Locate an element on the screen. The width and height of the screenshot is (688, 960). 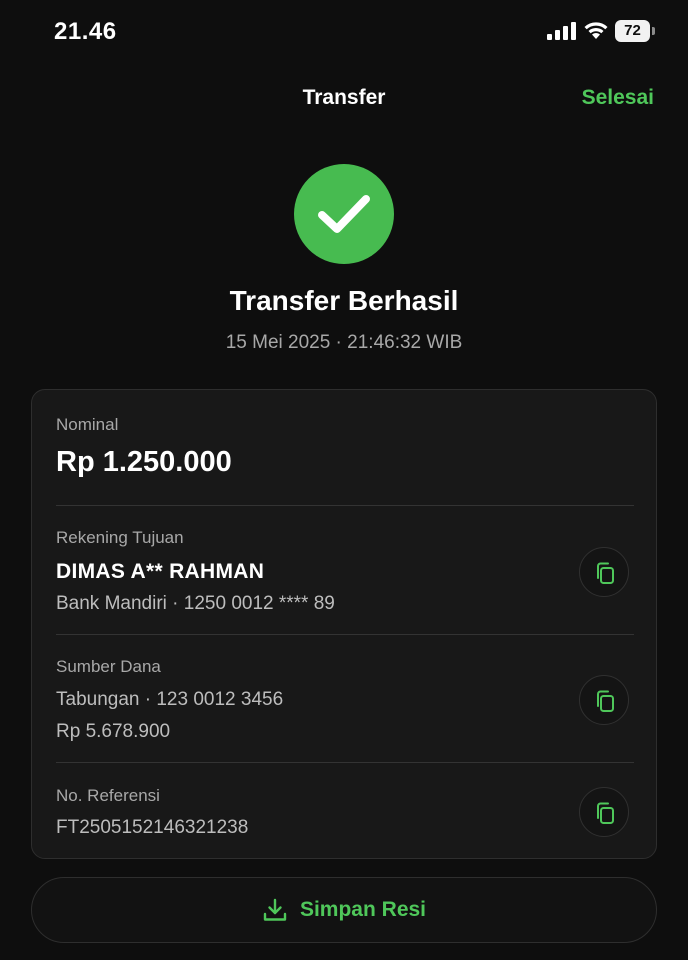
checkmark-icon is located at coordinates (344, 214).